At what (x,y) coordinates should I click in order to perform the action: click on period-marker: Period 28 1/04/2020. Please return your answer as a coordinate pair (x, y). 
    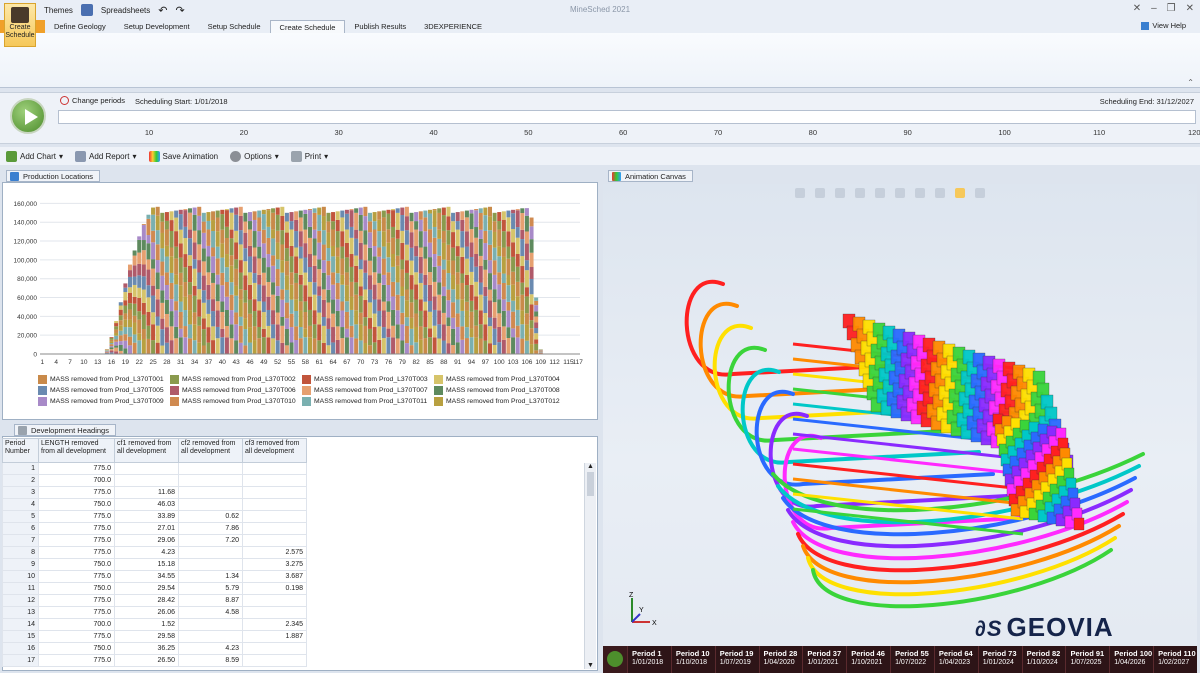
    Looking at the image, I should click on (780, 659).